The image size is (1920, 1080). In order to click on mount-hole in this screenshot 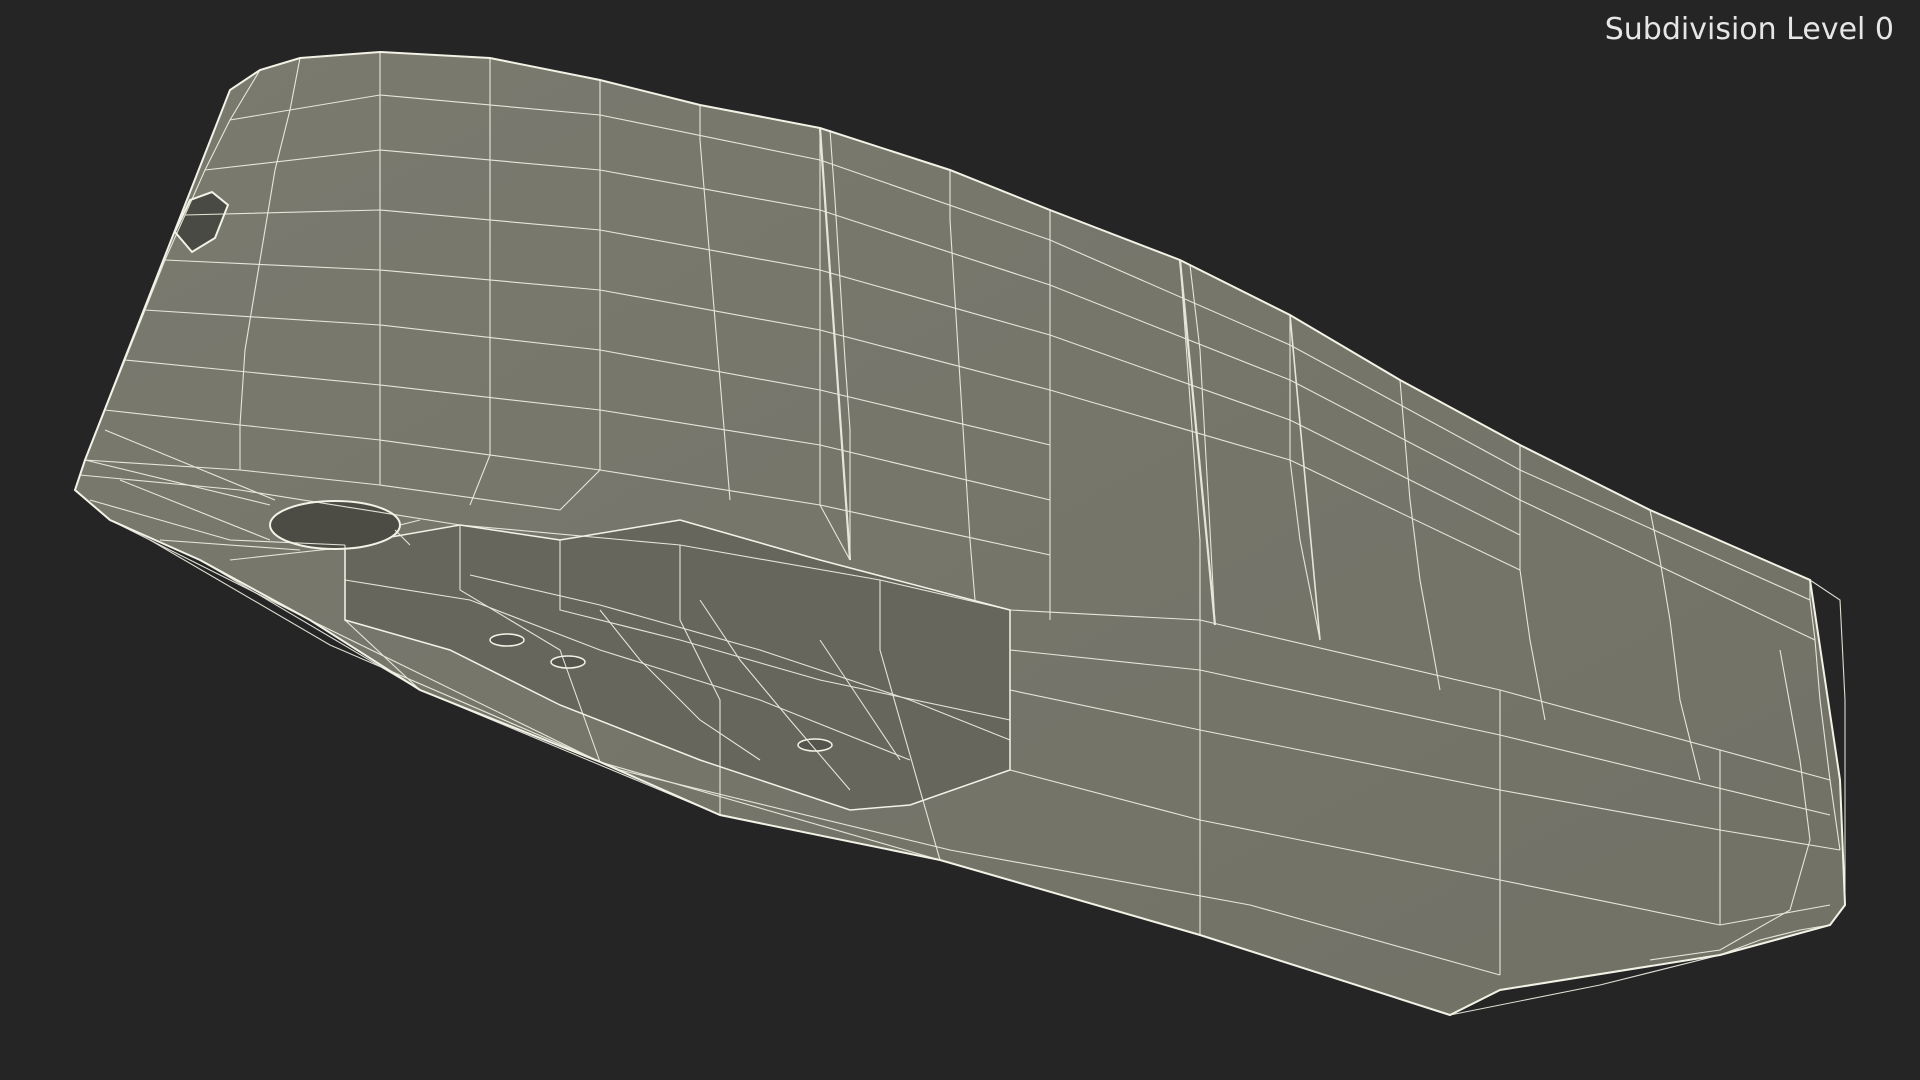, I will do `click(335, 525)`.